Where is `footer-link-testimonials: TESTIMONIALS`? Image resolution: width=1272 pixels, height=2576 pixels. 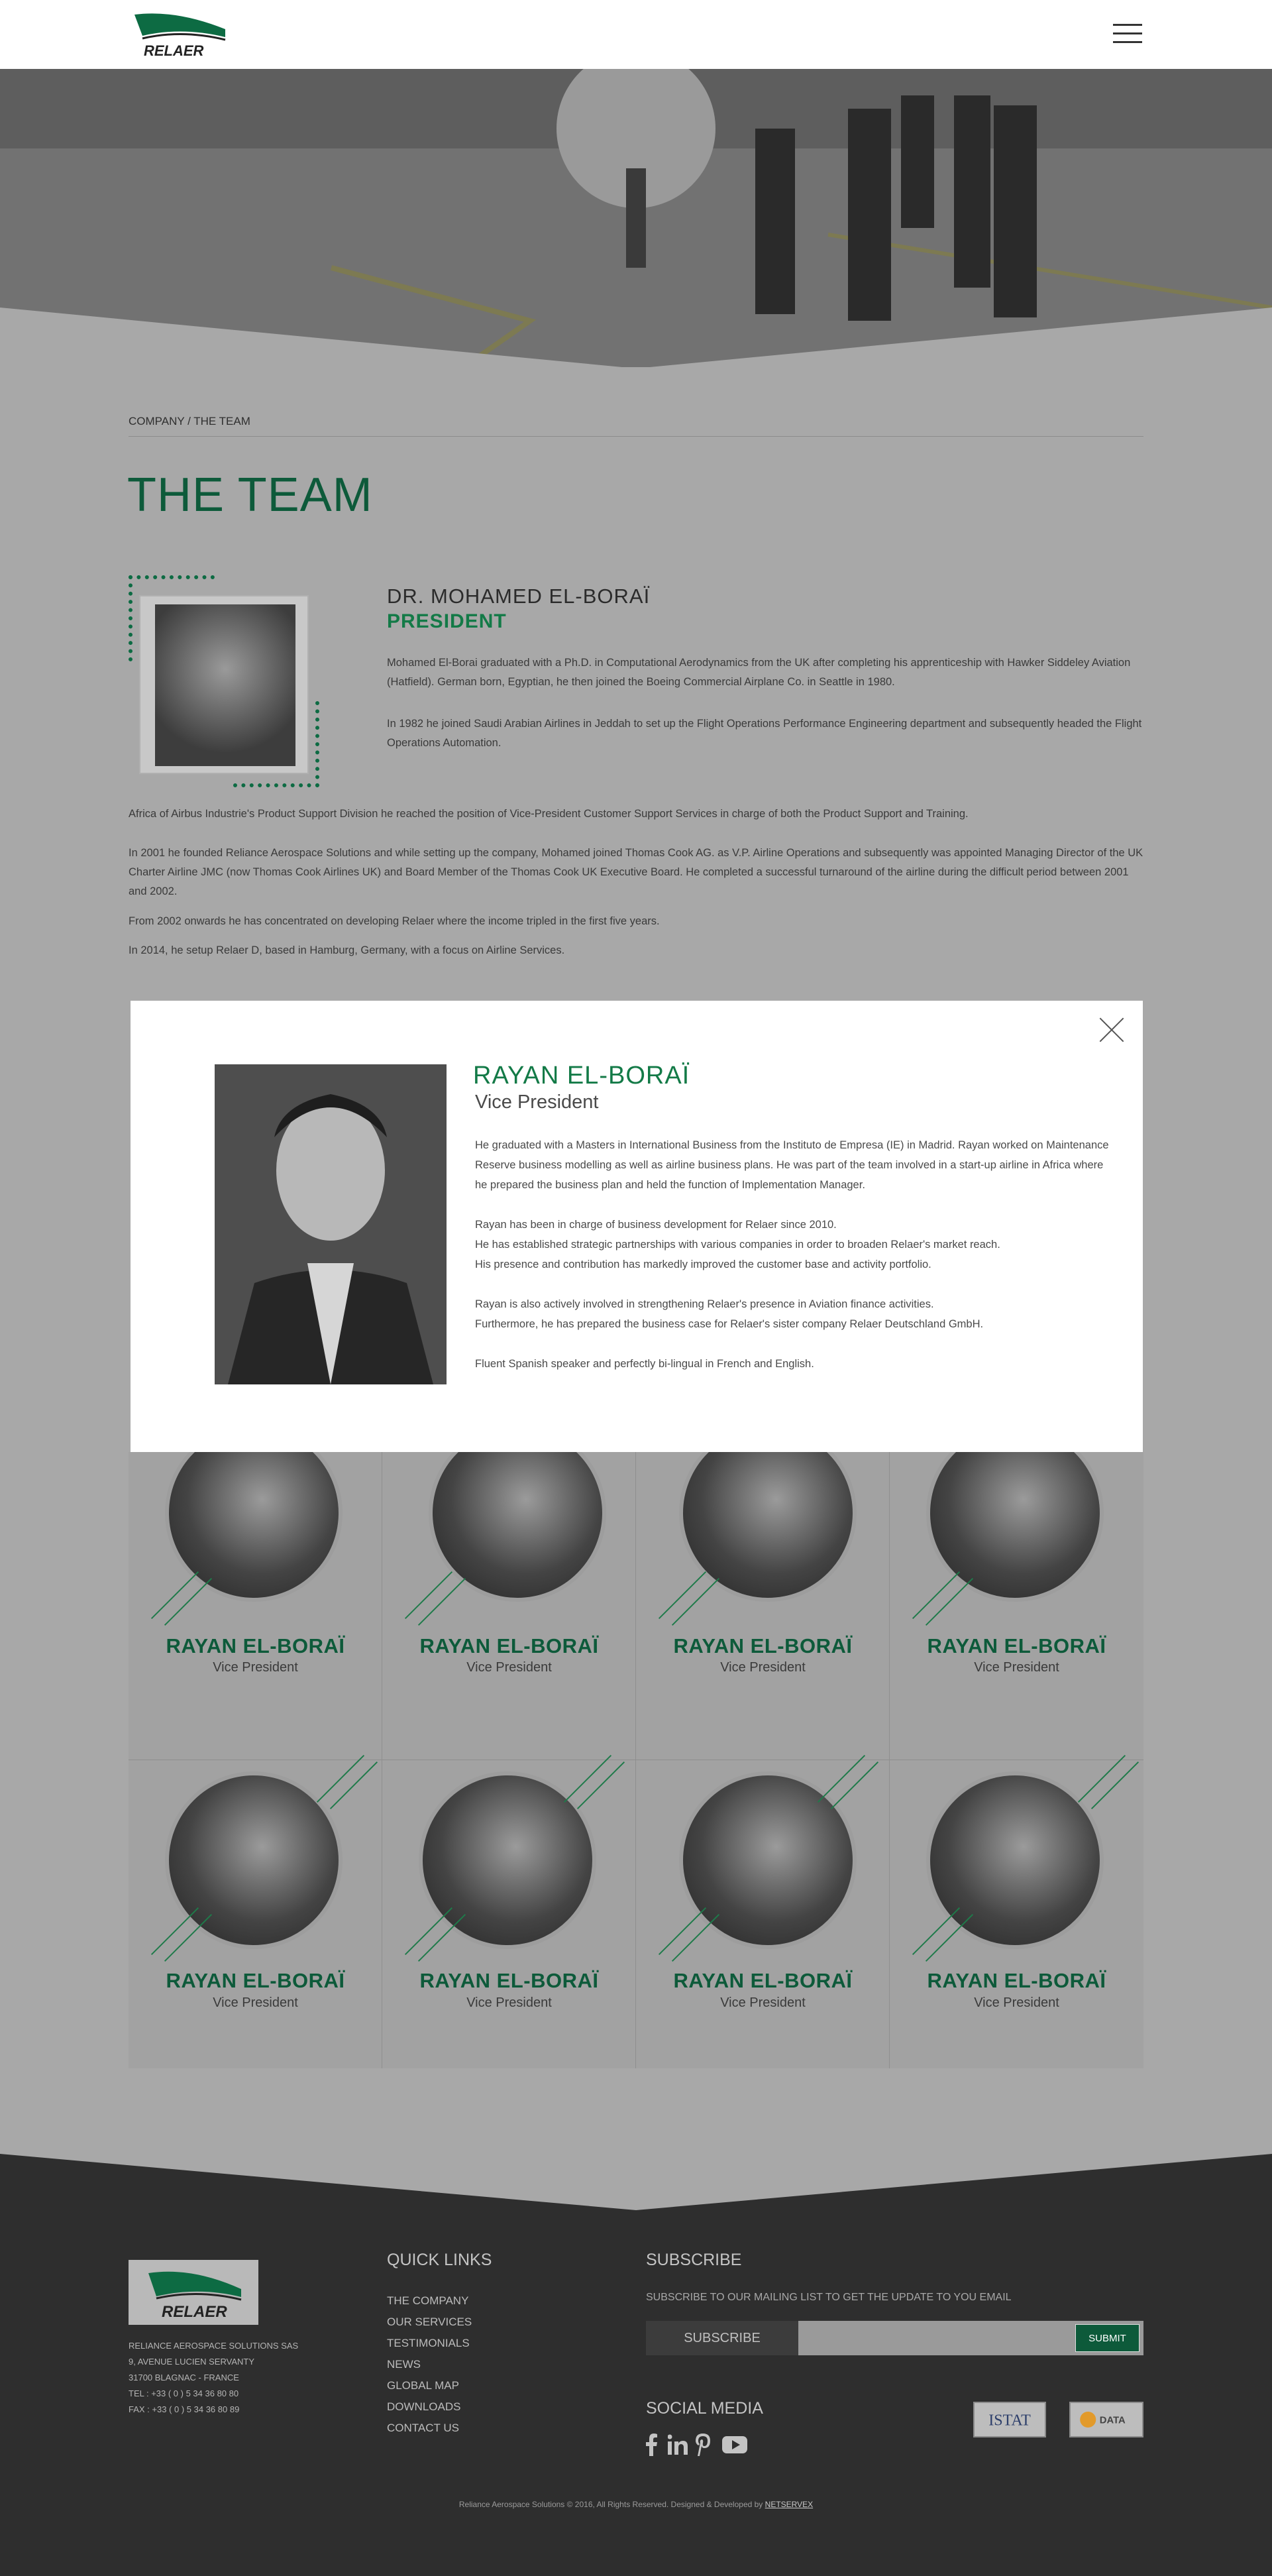 footer-link-testimonials: TESTIMONIALS is located at coordinates (428, 2343).